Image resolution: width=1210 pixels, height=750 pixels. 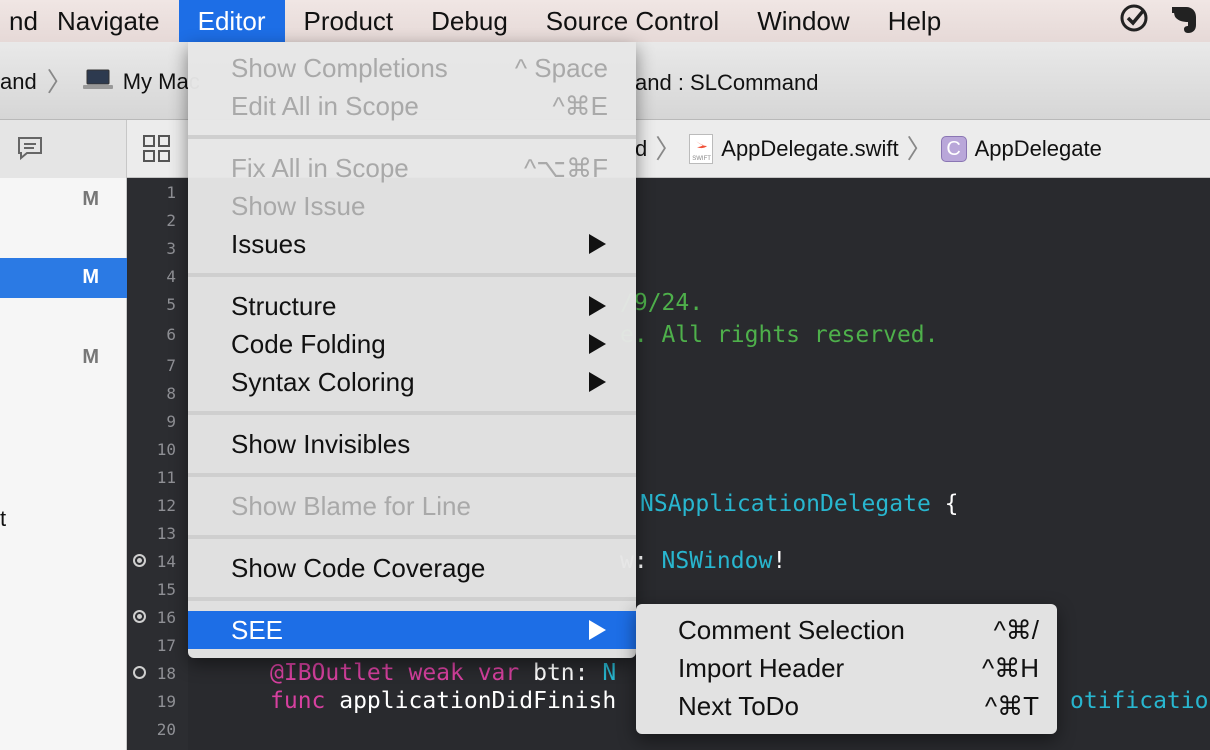 I want to click on scheme-name: and, so click(x=18, y=81).